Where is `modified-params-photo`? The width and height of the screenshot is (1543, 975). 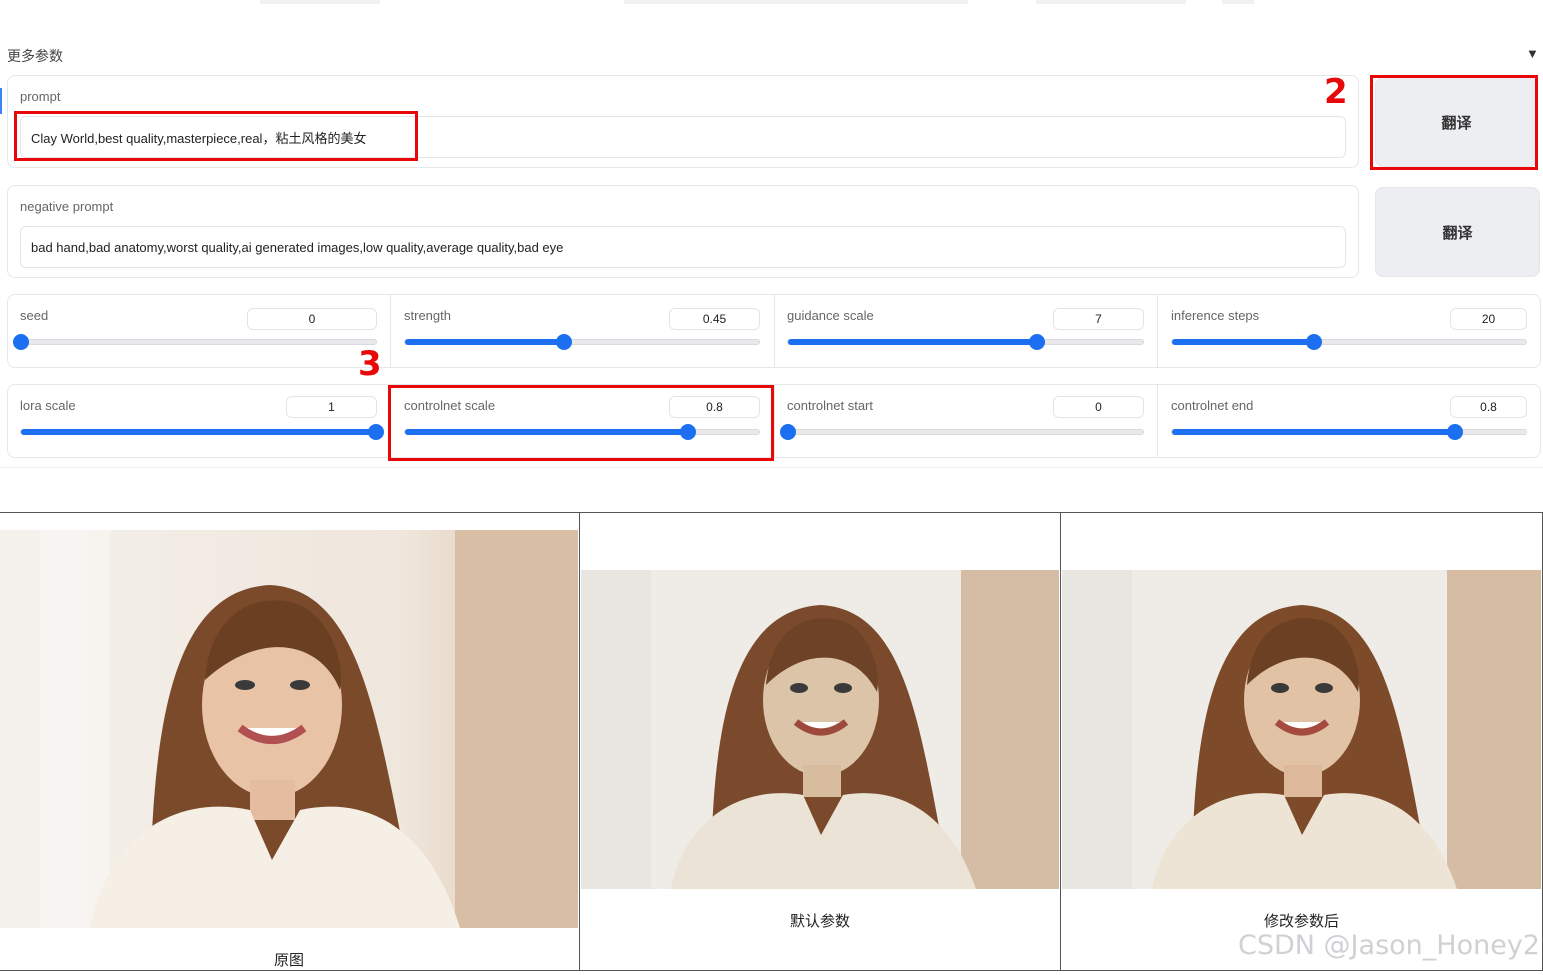 modified-params-photo is located at coordinates (1301, 729).